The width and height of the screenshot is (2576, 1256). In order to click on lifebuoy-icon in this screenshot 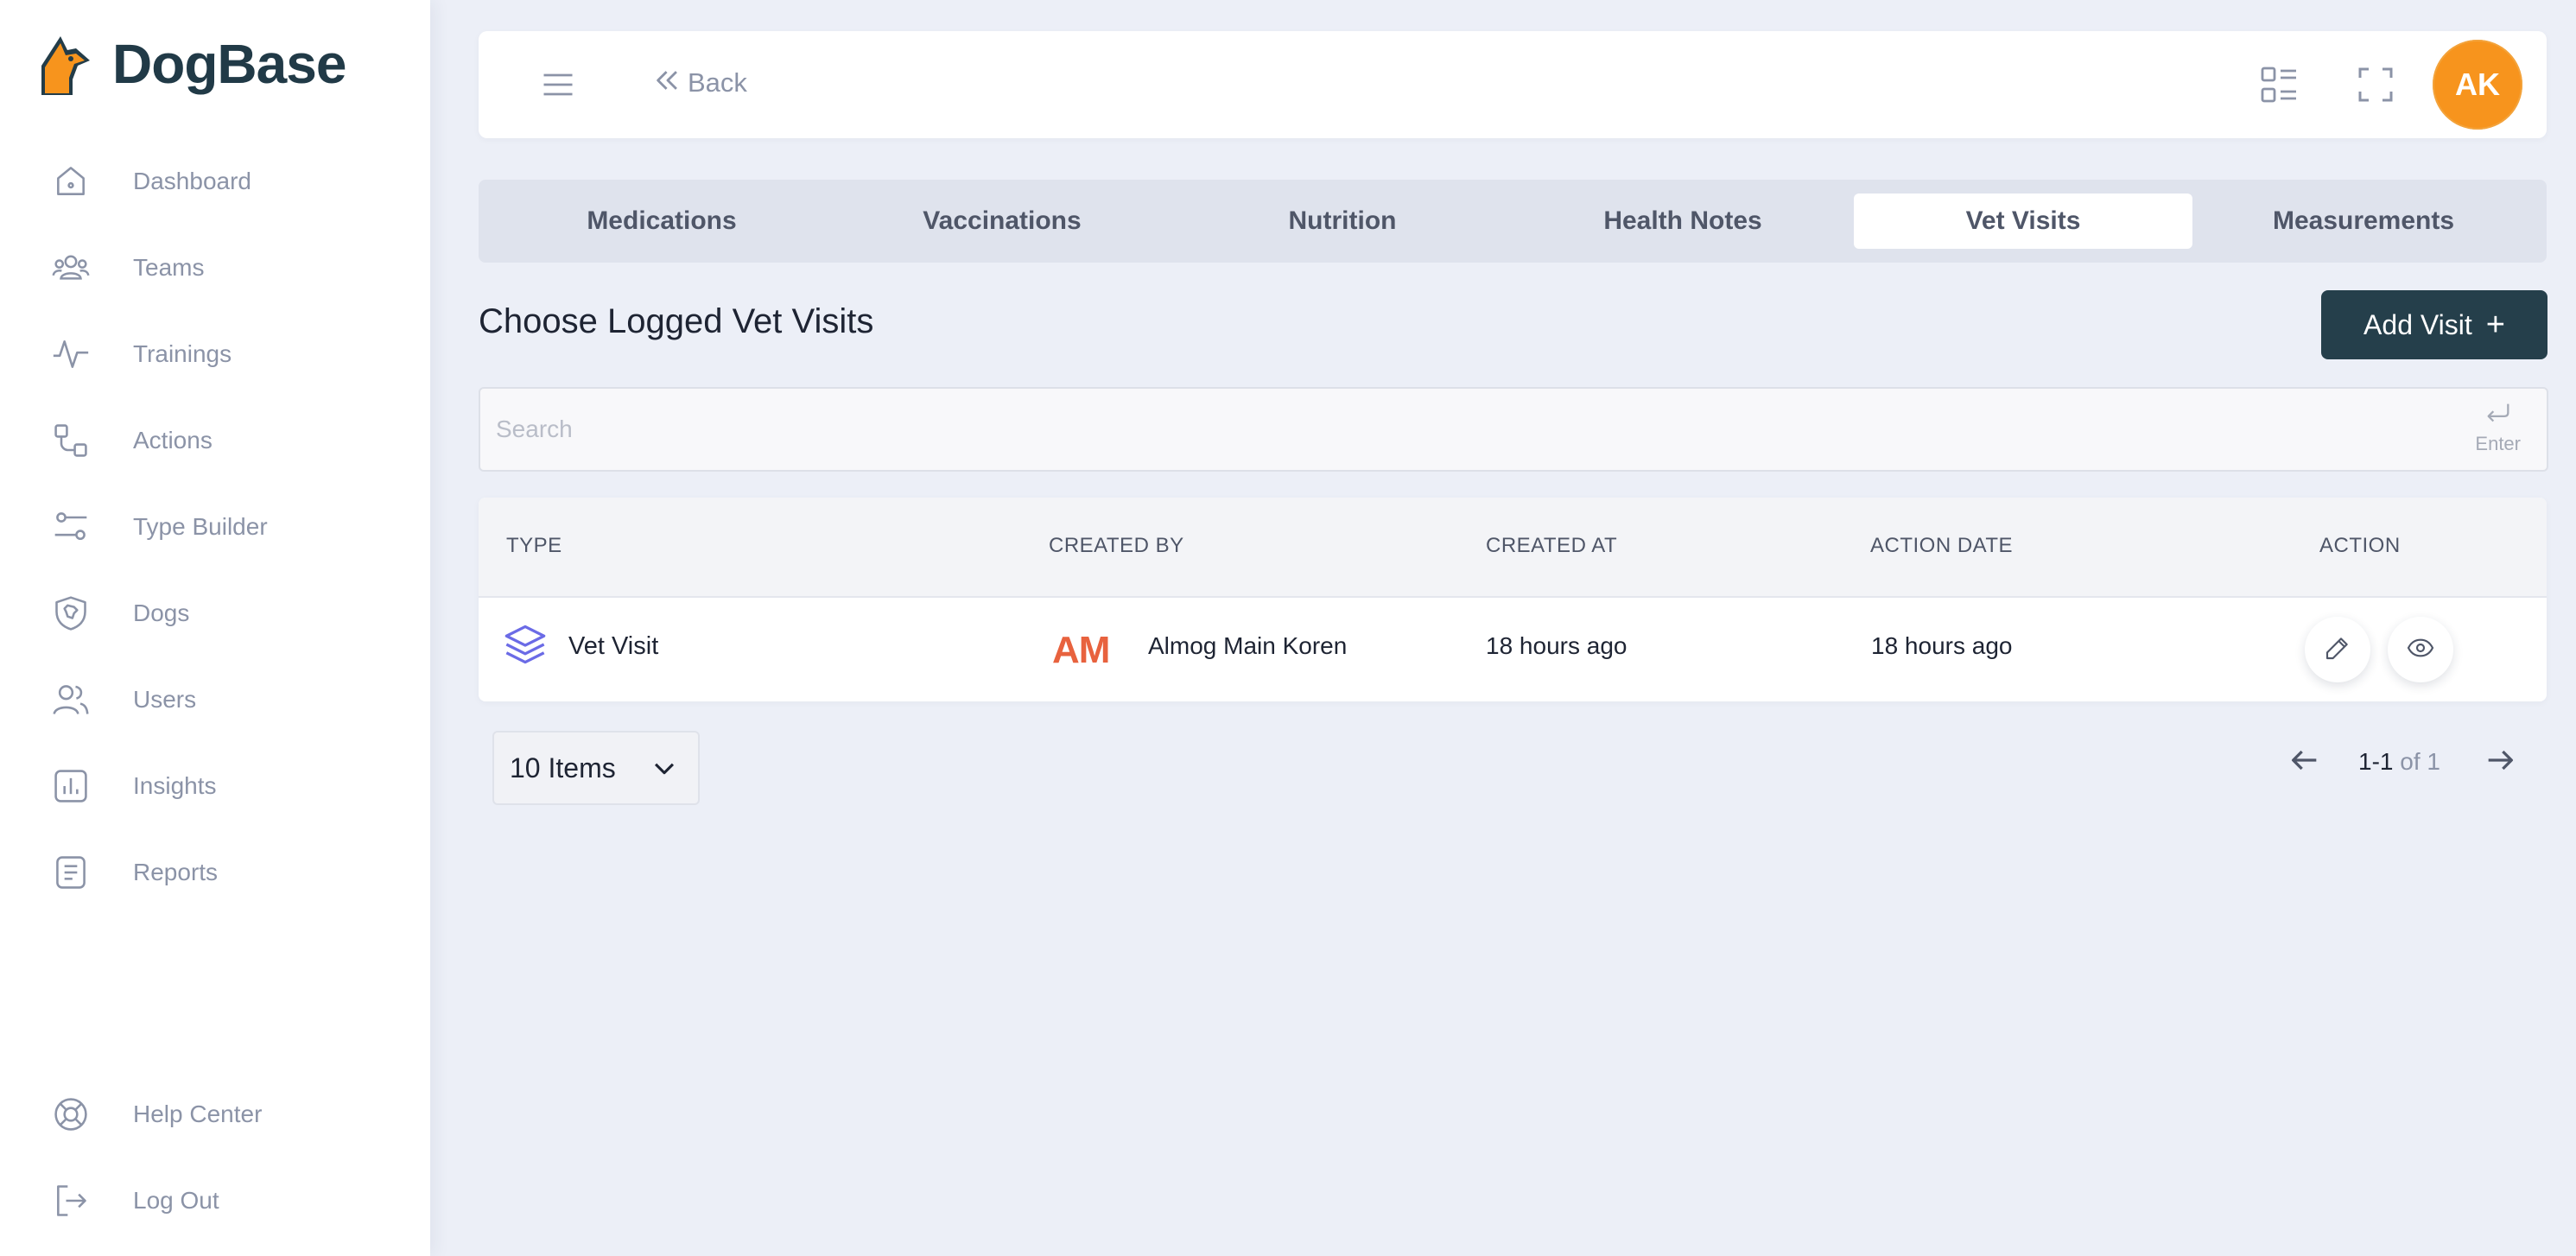, I will do `click(70, 1114)`.